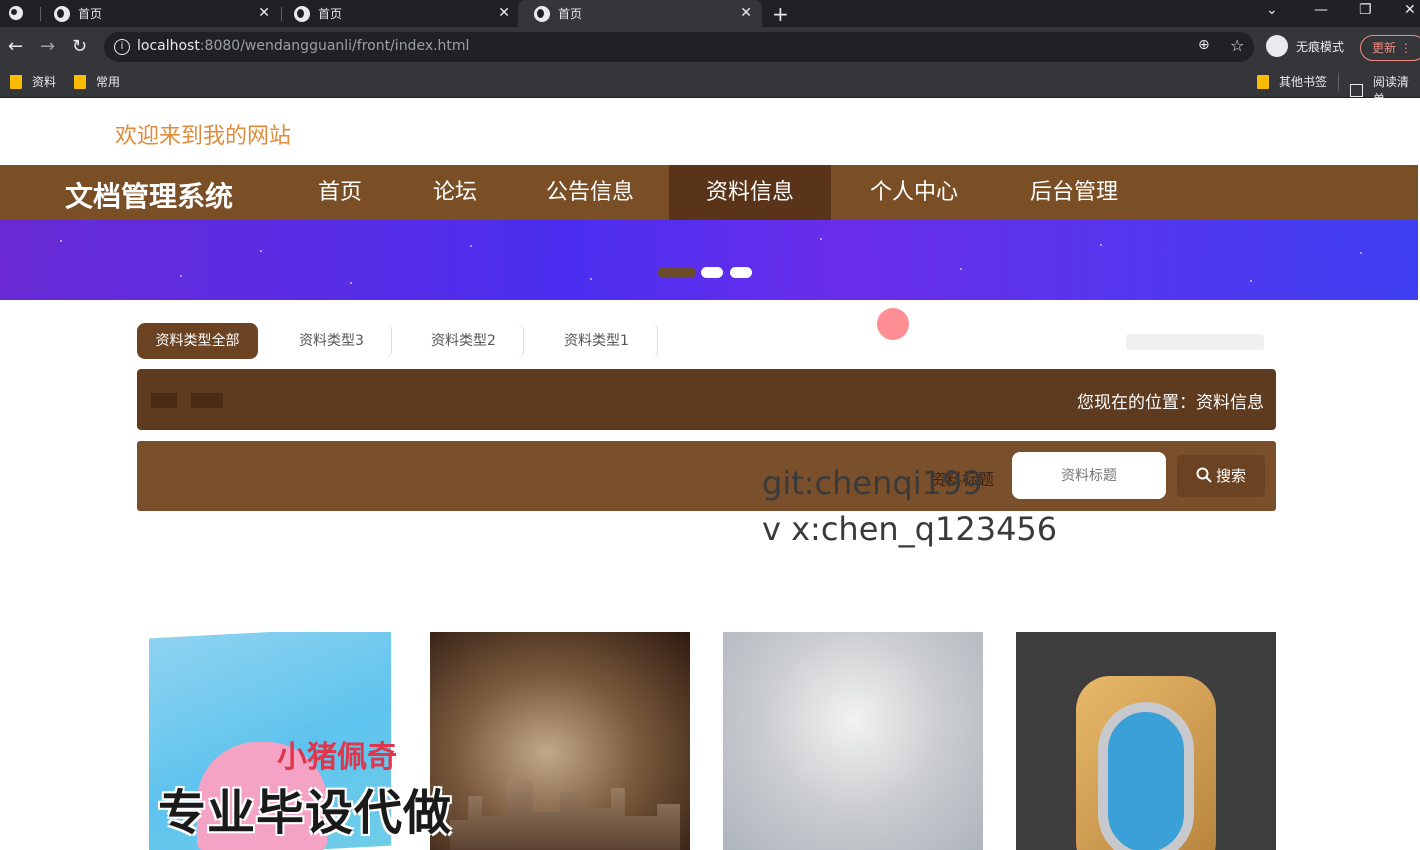 The height and width of the screenshot is (850, 1420). I want to click on zoom-icon: ⊕, so click(1204, 45).